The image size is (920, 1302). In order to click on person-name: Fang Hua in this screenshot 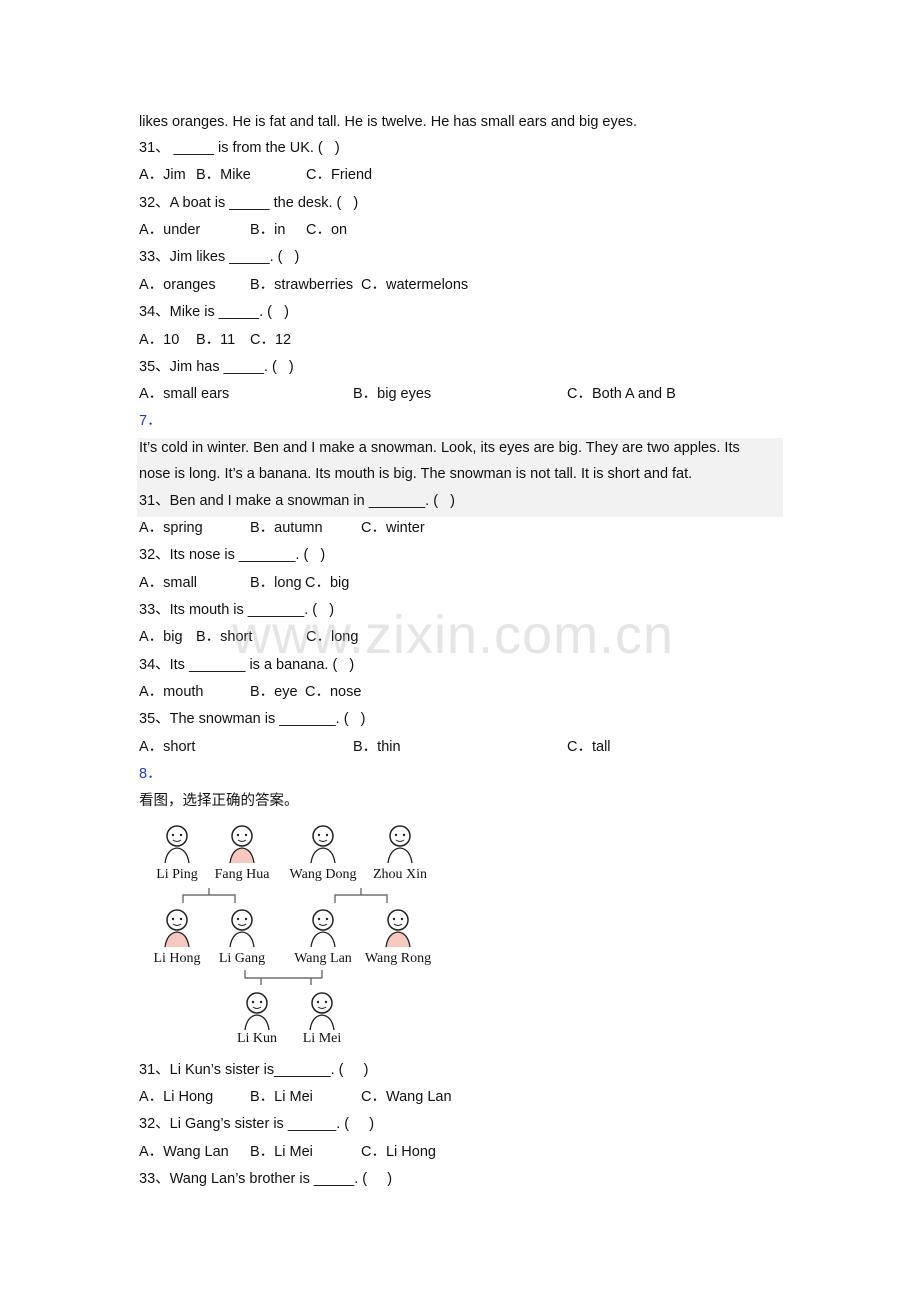, I will do `click(242, 874)`.